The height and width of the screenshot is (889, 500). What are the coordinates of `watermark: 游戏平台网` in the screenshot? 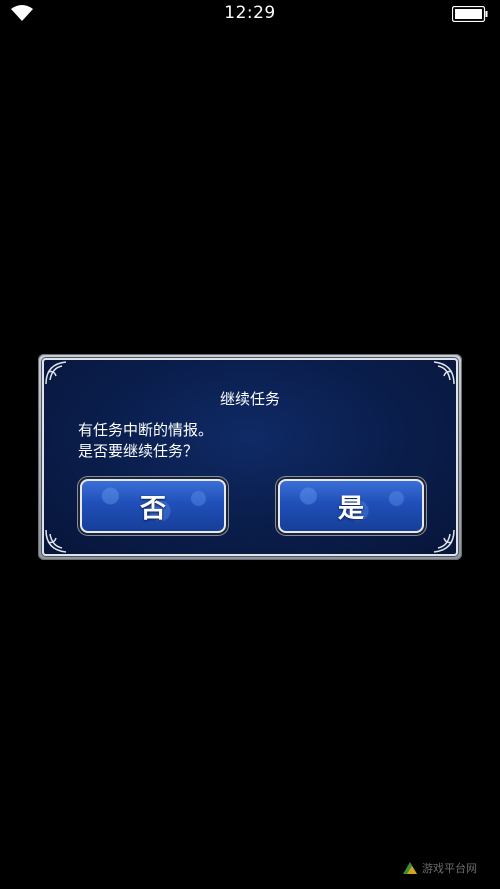 It's located at (439, 868).